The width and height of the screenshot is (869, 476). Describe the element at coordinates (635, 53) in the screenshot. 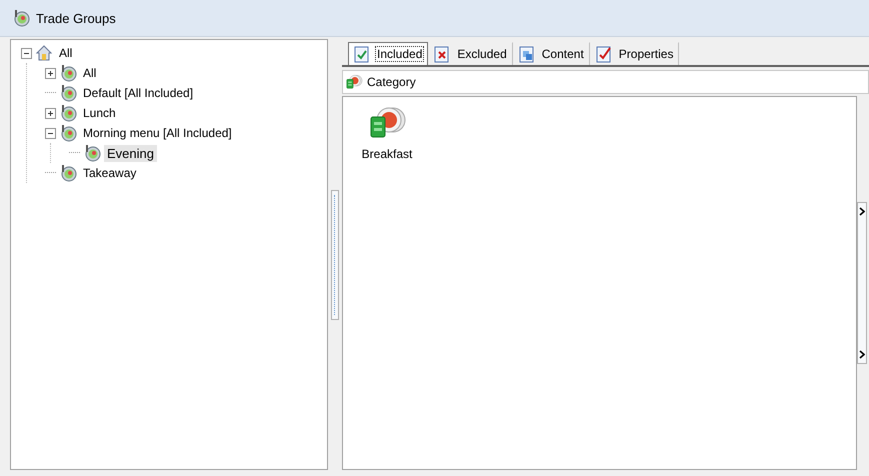

I see `tab: Properties` at that location.